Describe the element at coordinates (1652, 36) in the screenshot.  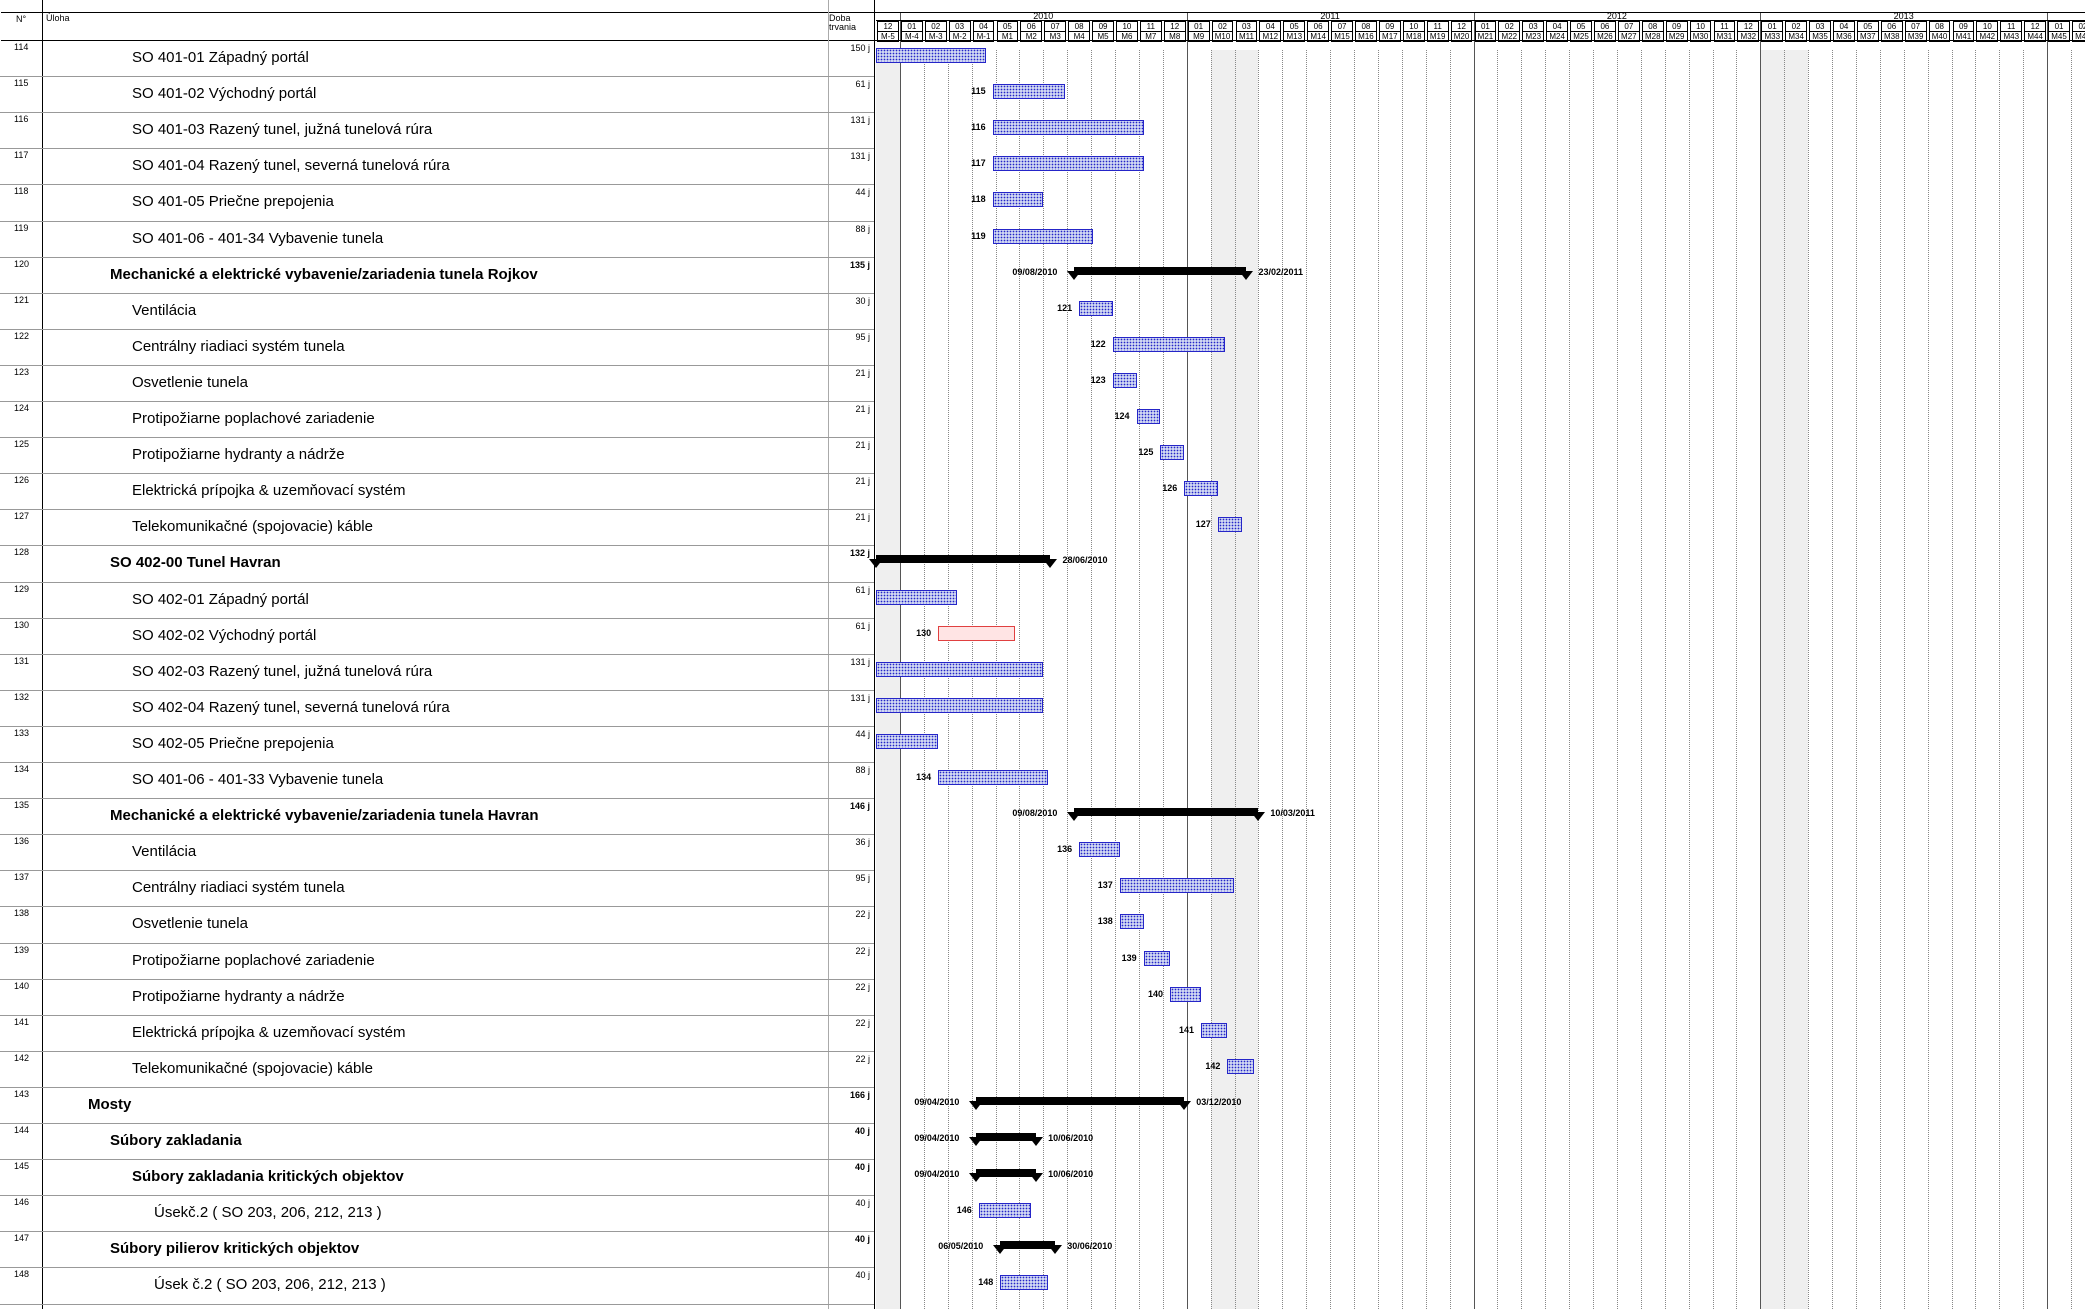
I see `header-milestone: M28` at that location.